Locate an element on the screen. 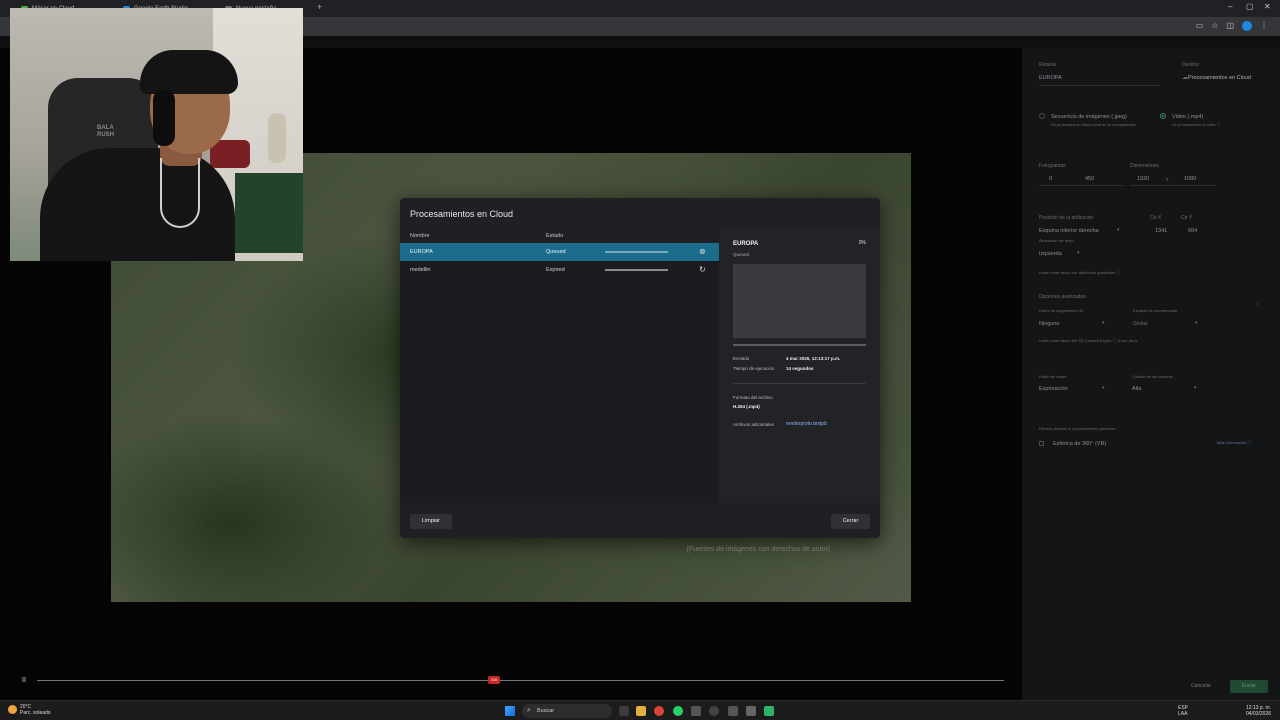 Image resolution: width=1280 pixels, height=720 pixels. tray-clock: 12:13 p. m. 04/03/2026 is located at coordinates (1258, 711).